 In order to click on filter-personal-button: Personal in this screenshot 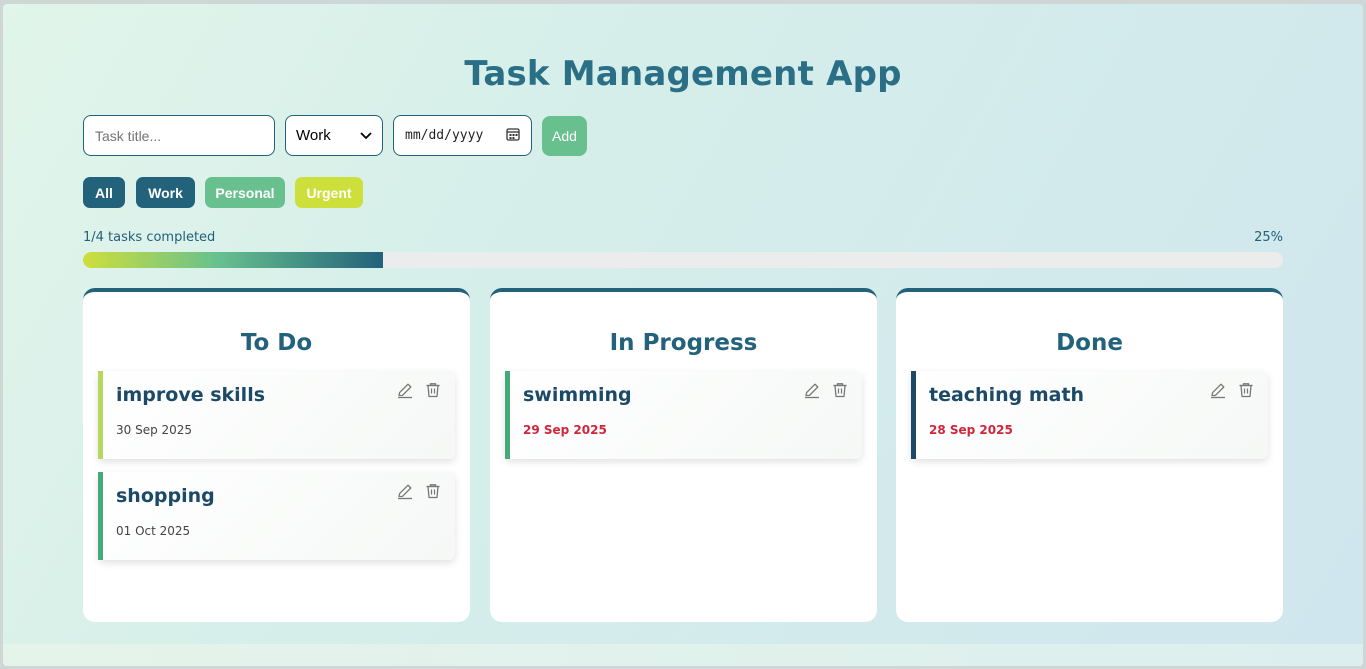, I will do `click(245, 192)`.